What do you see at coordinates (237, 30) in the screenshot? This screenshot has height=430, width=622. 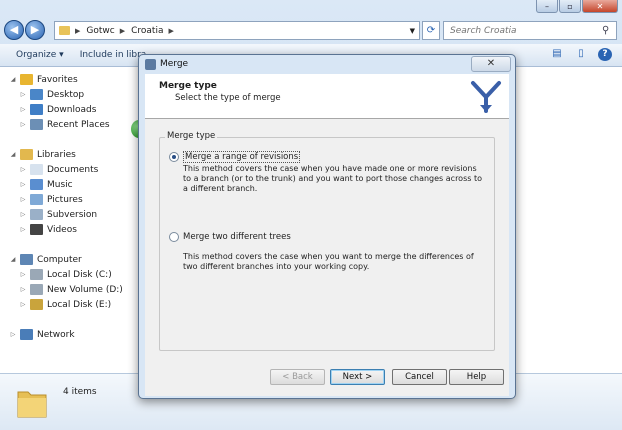 I see `address-bar: ▶ Gotwc ▶ Croatia ▶ ▼` at bounding box center [237, 30].